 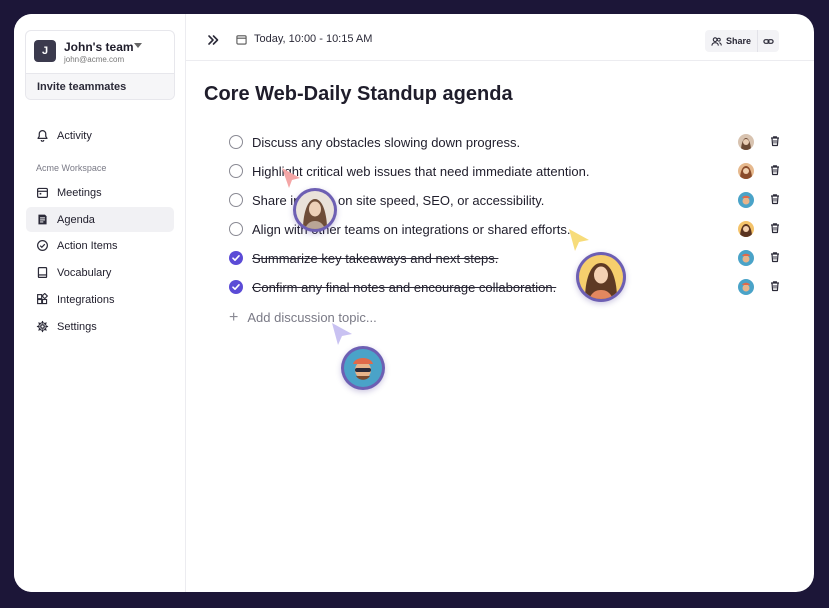 I want to click on sidebar-item-agenda: Agenda, so click(x=100, y=219).